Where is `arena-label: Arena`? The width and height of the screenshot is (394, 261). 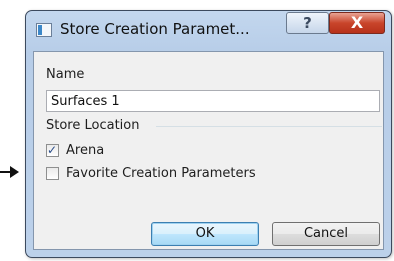 arena-label: Arena is located at coordinates (85, 150).